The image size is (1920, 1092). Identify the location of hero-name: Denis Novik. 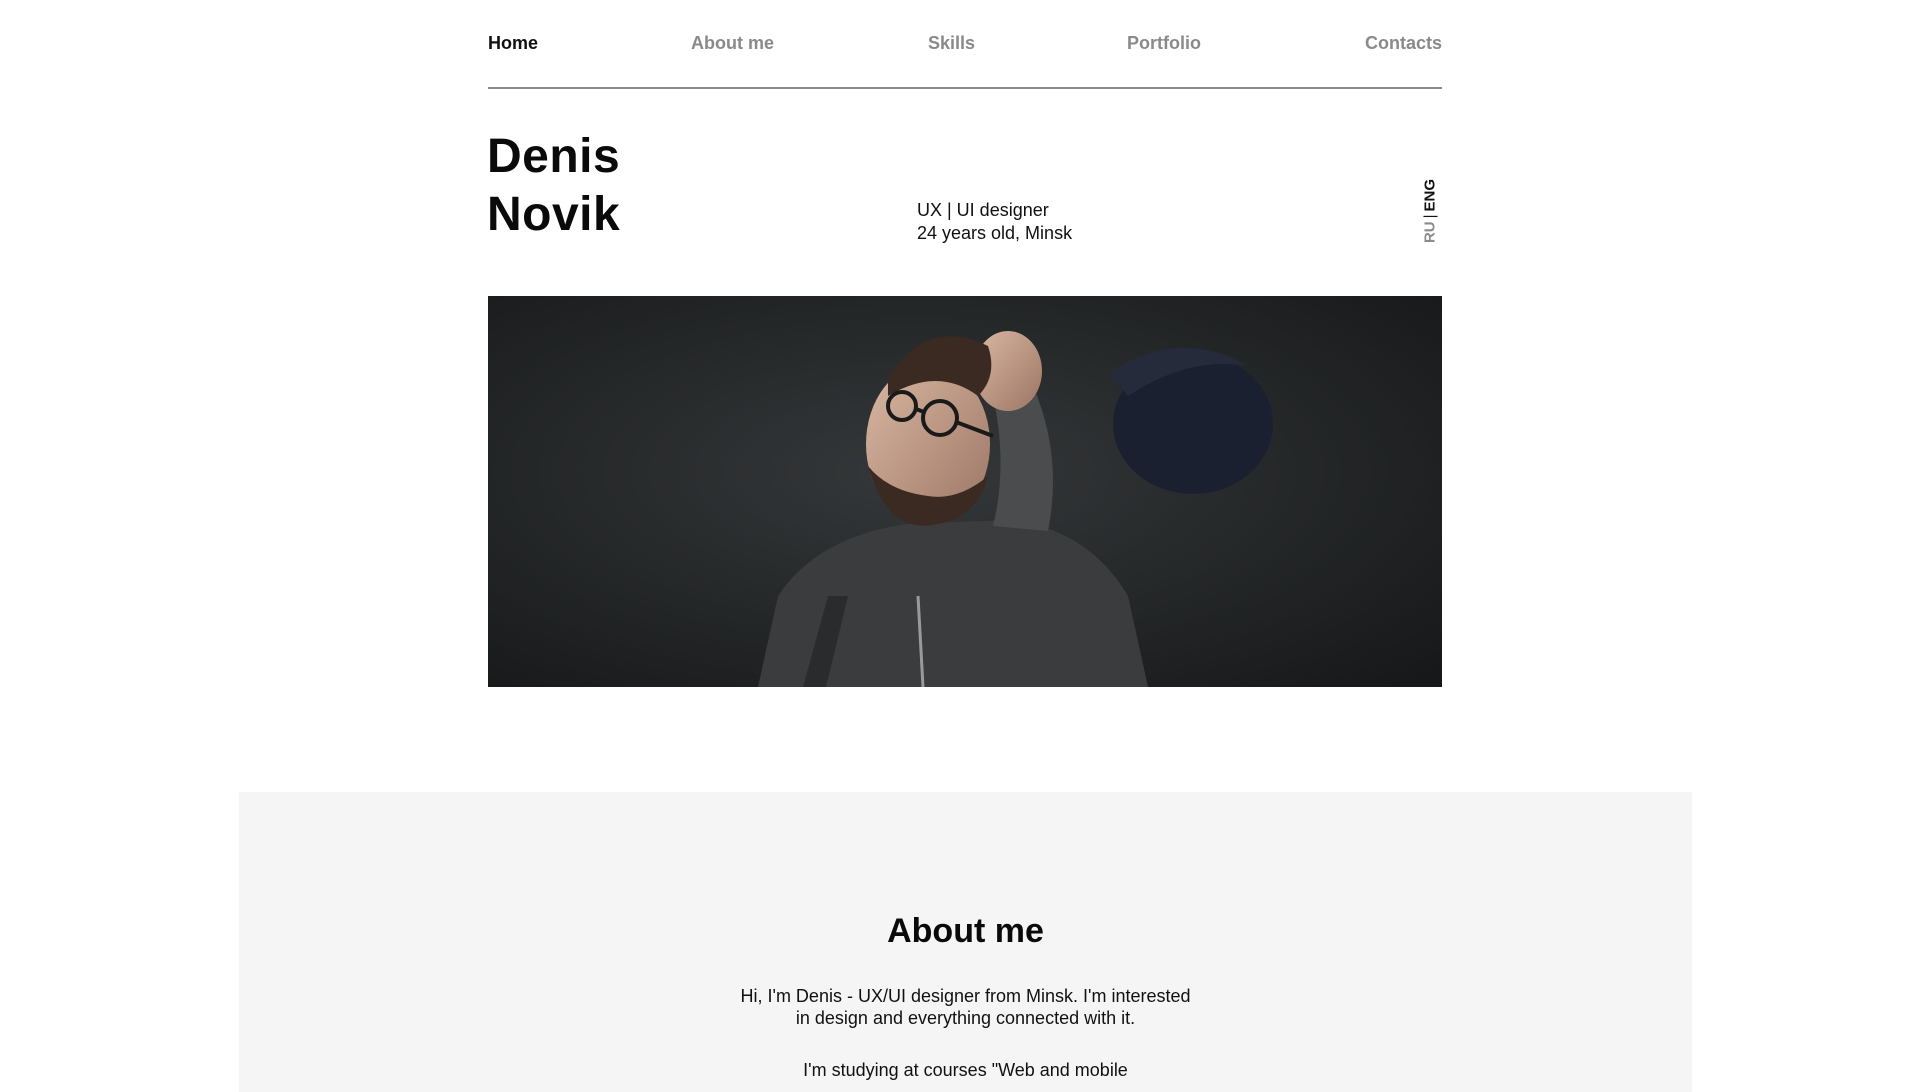
(553, 186).